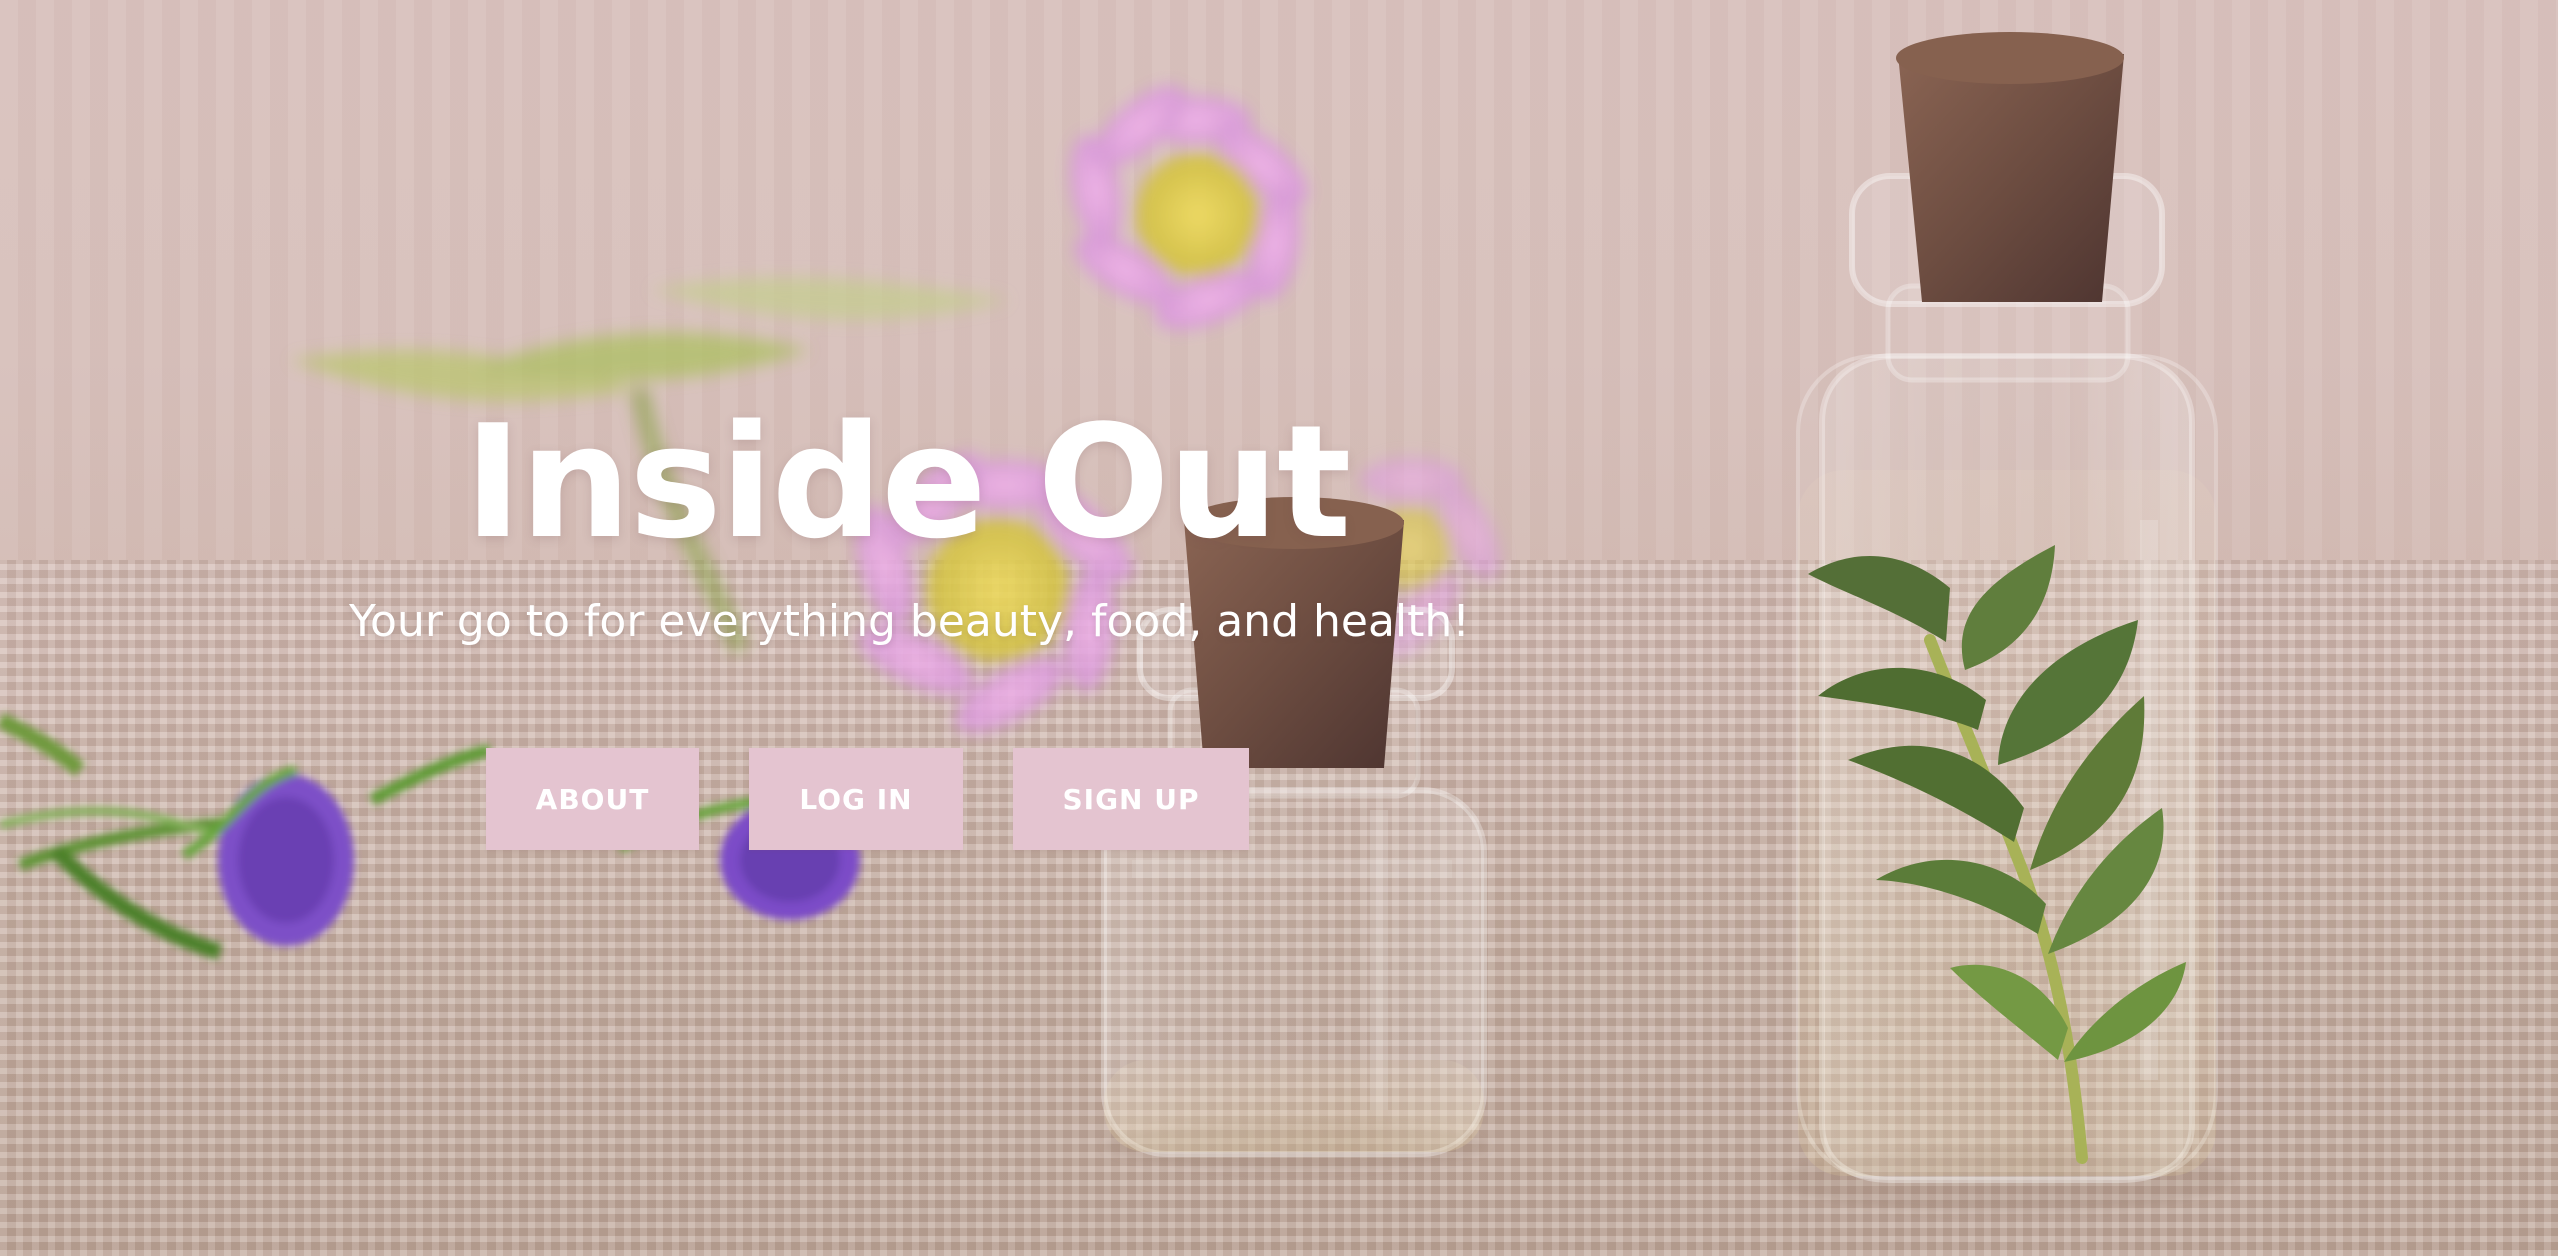  What do you see at coordinates (2011, 178) in the screenshot?
I see `large-cork-icon` at bounding box center [2011, 178].